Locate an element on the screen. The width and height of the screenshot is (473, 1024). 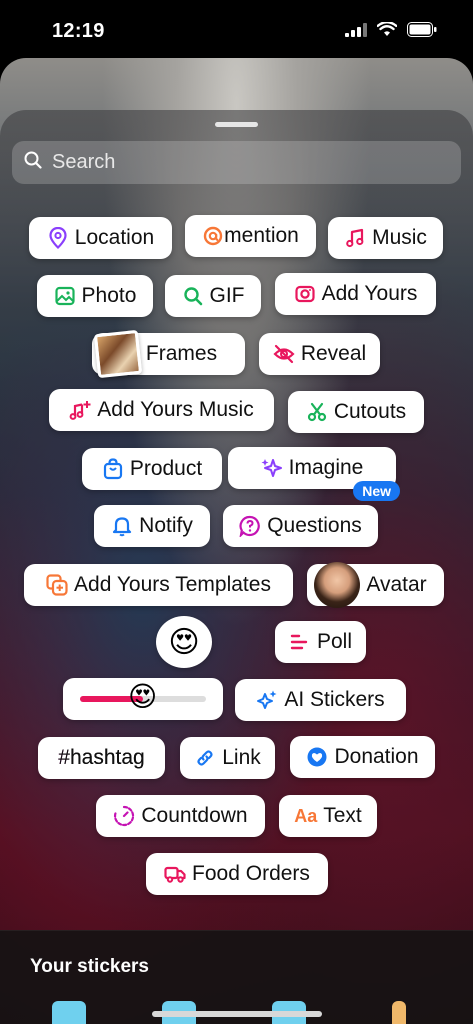
status-icons is located at coordinates (391, 31).